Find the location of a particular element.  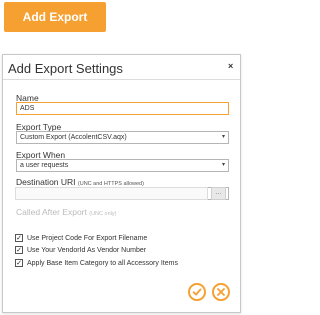

vendor-id-checkbox: ✓ is located at coordinates (19, 250).